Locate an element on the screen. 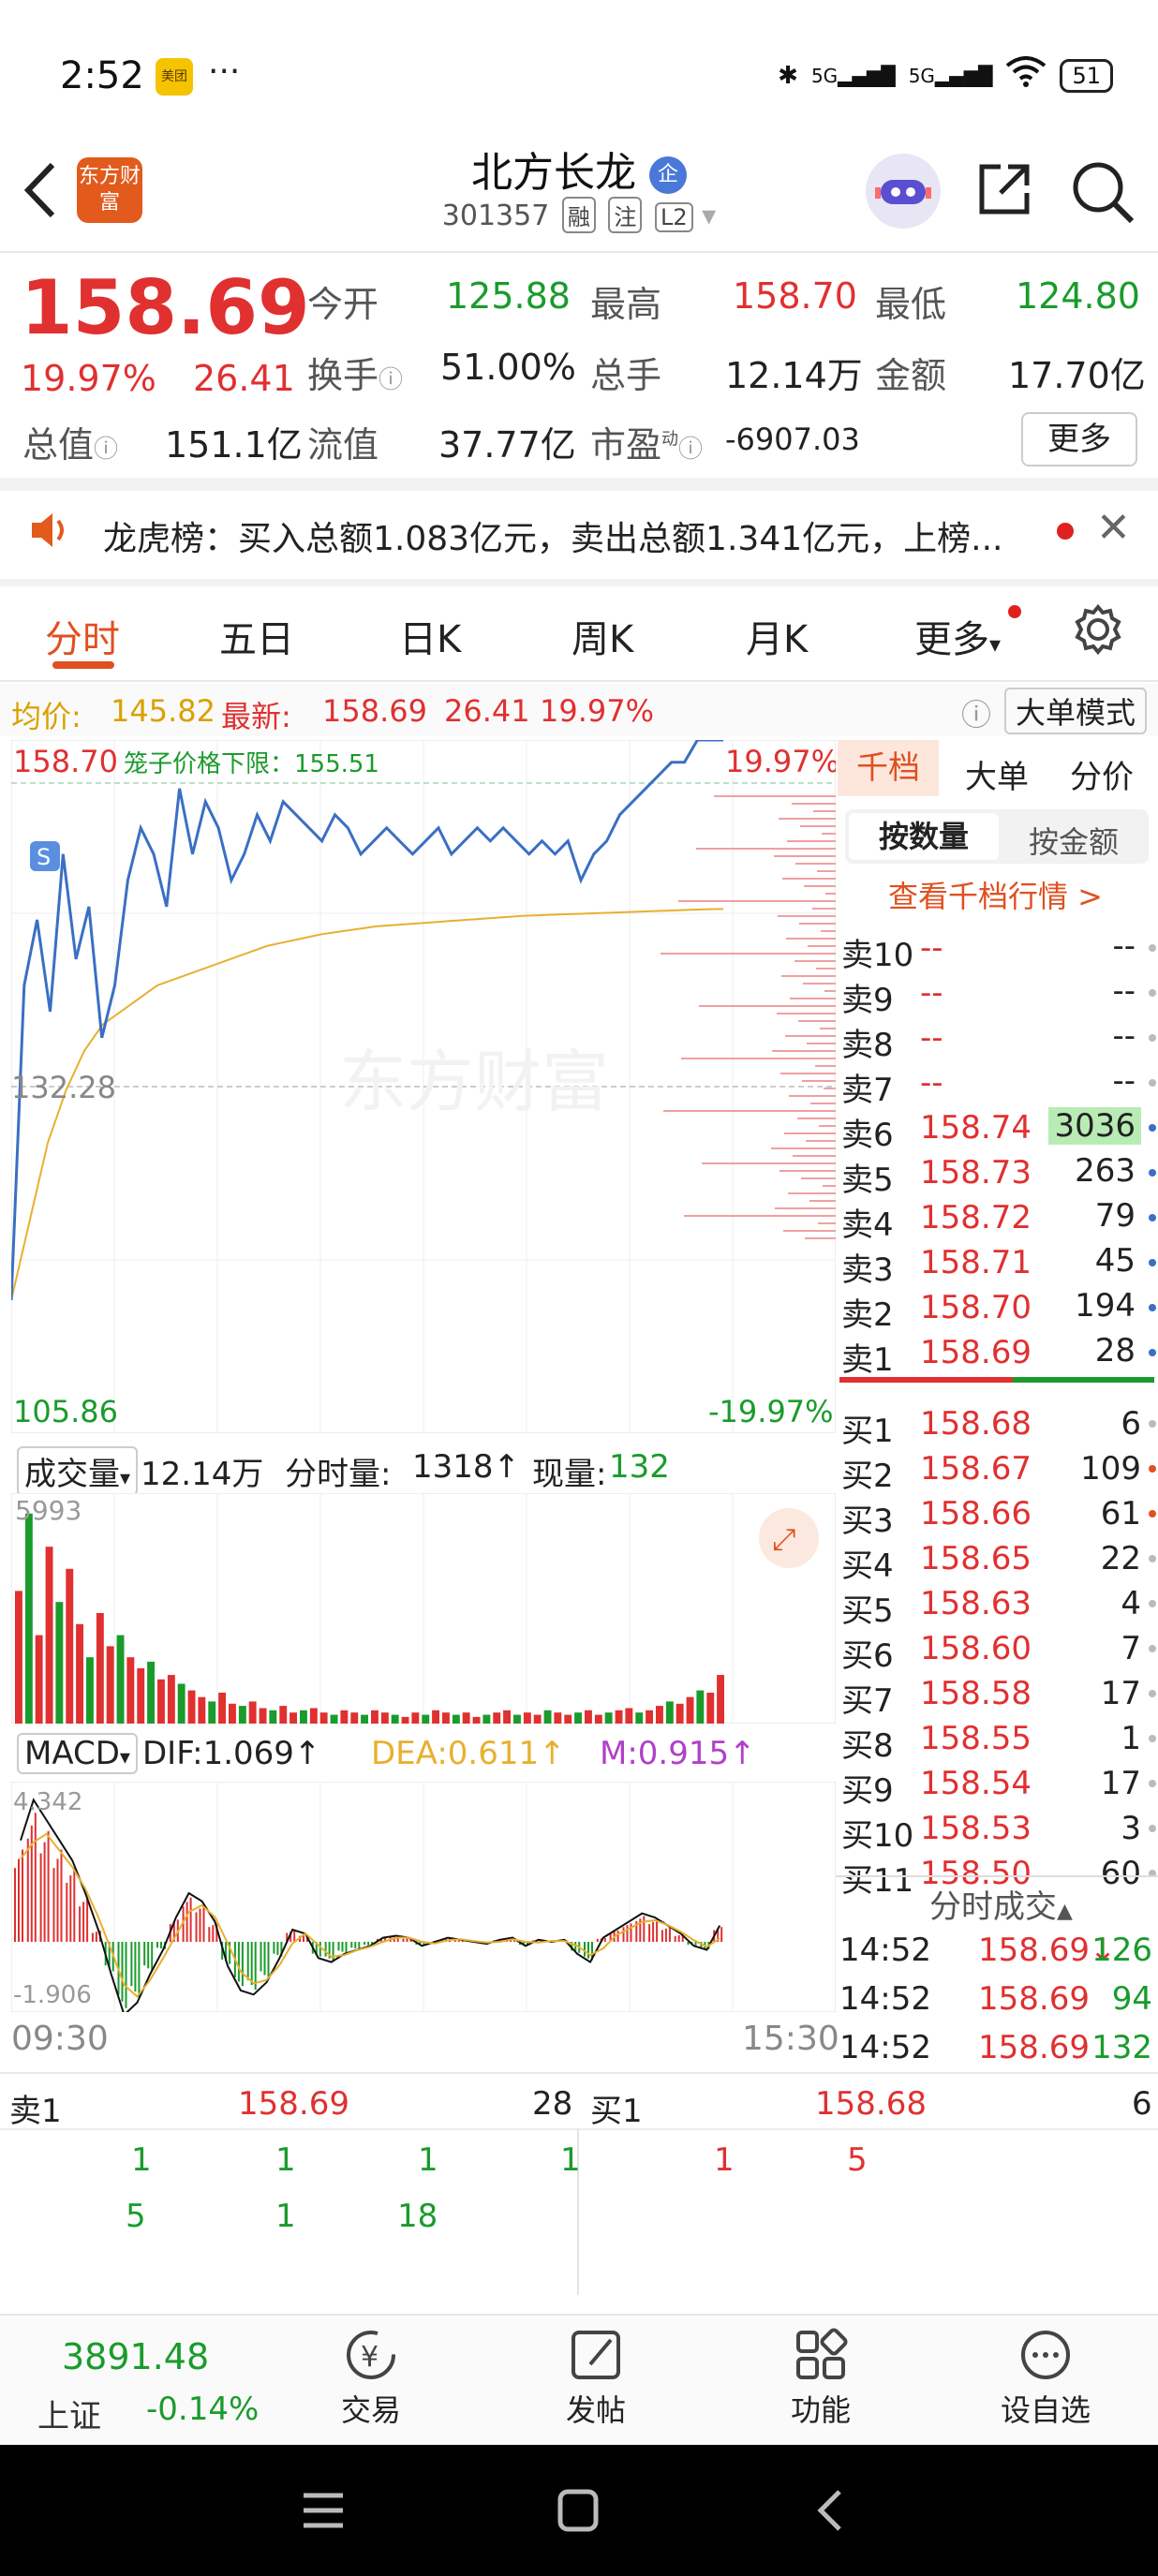 The image size is (1158, 2576). ask-level-row: 卖9 -- -- is located at coordinates (997, 994).